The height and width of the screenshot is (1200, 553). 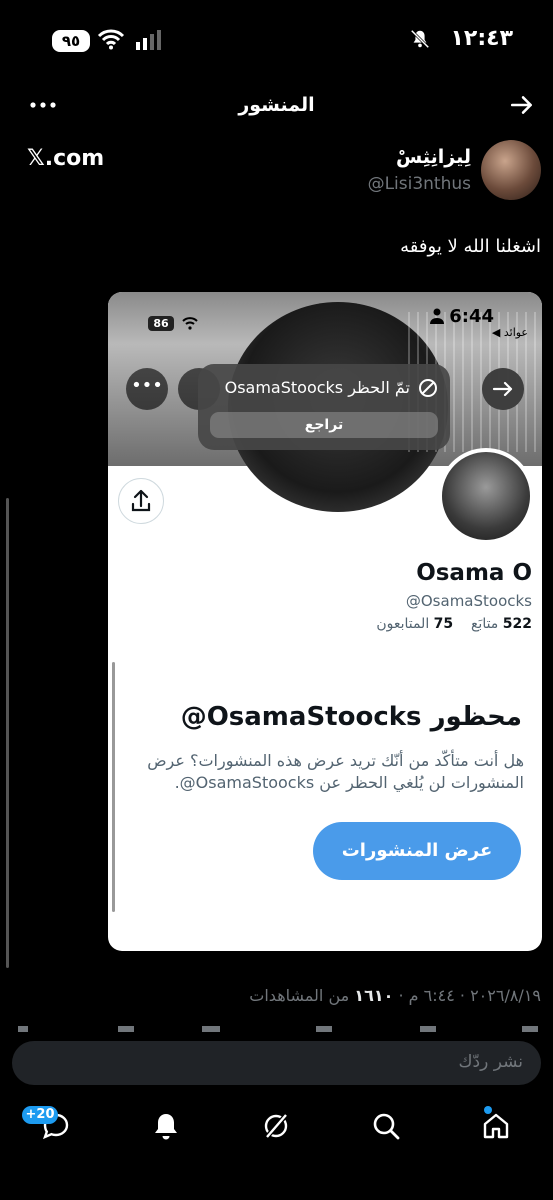 I want to click on battery-indicator: ٩٥, so click(x=71, y=41).